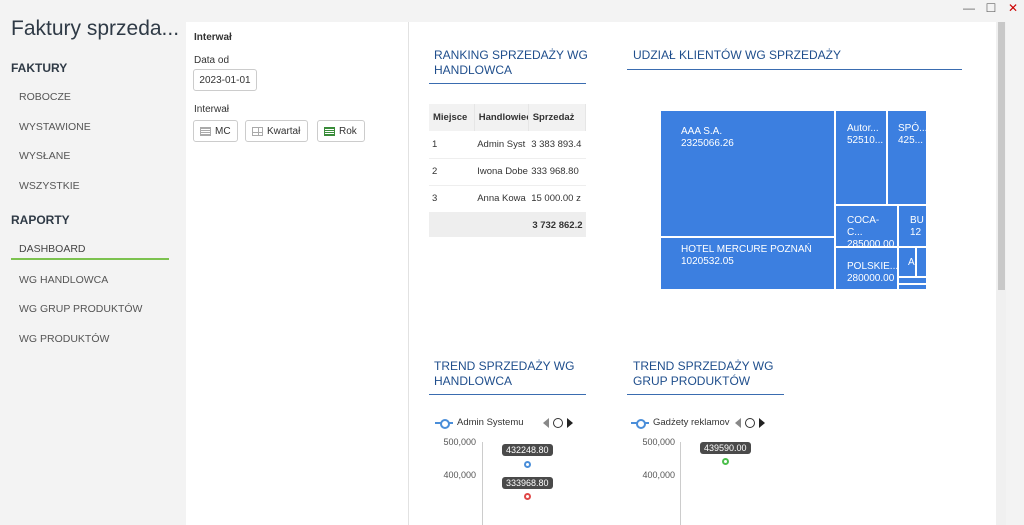 This screenshot has width=1024, height=525. I want to click on data-label: 432248.80, so click(527, 450).